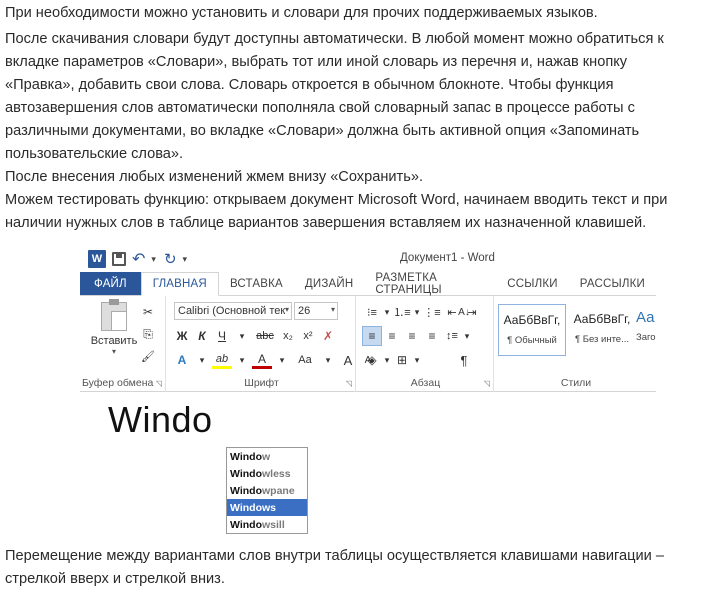  What do you see at coordinates (202, 336) in the screenshot?
I see `italic-button: К` at bounding box center [202, 336].